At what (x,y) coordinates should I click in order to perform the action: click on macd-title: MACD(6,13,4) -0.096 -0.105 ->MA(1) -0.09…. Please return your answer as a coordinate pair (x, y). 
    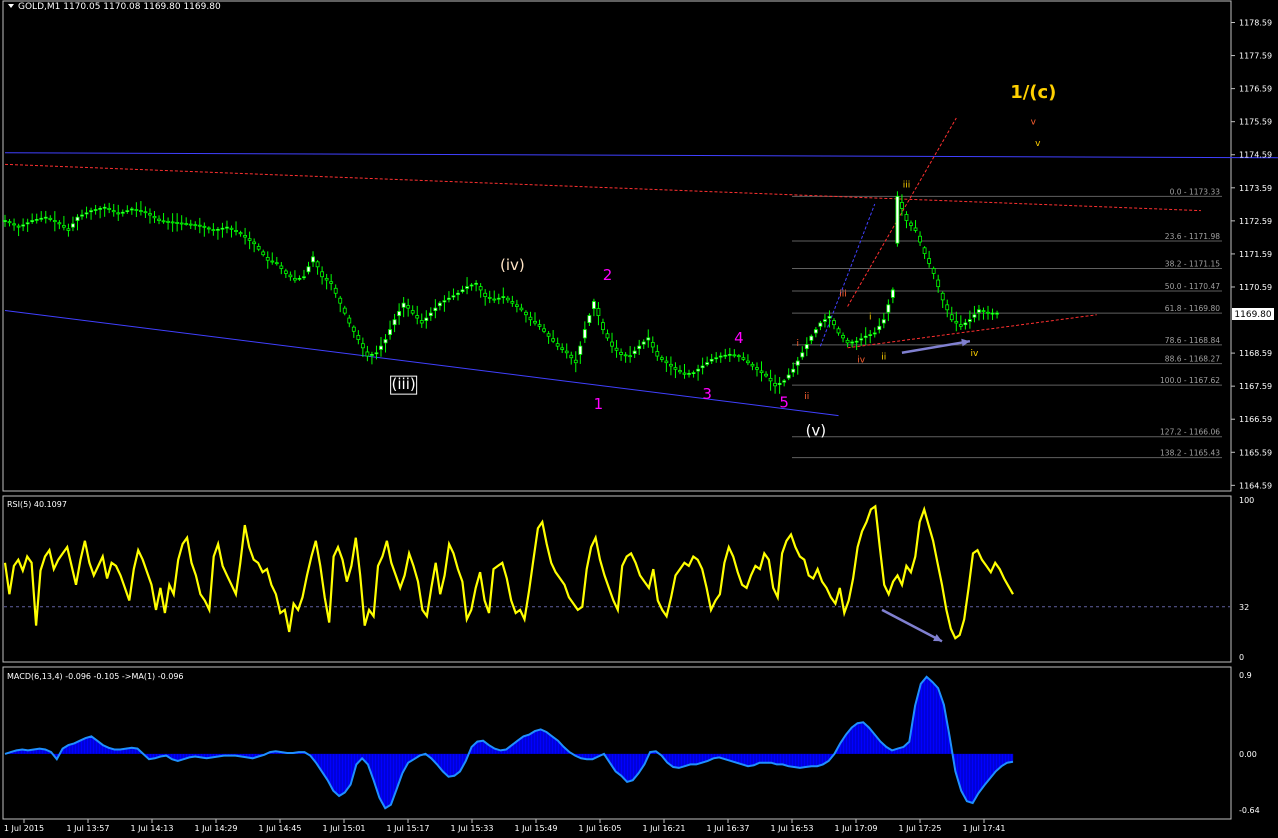
    Looking at the image, I should click on (95, 676).